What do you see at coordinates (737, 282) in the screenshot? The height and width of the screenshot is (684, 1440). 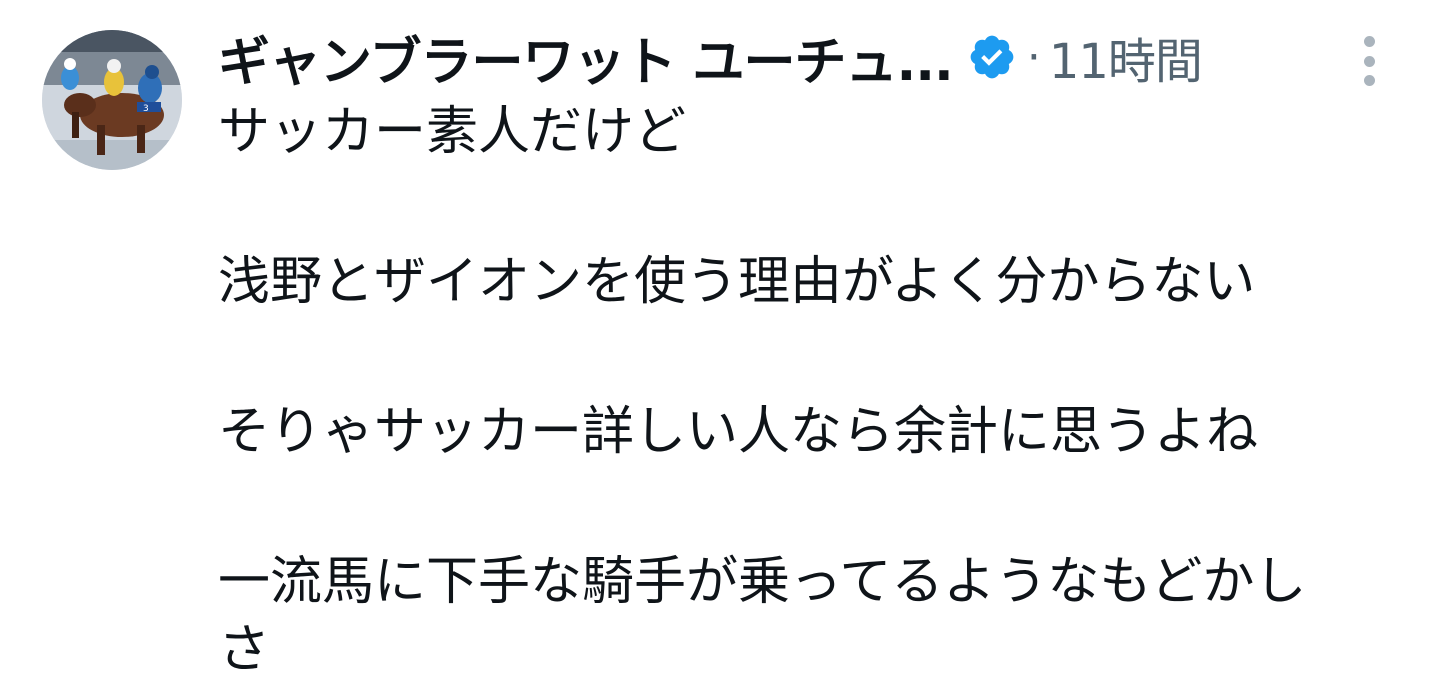 I see `tweet-line: 浅野とザイオンを使う理由がよく分からない` at bounding box center [737, 282].